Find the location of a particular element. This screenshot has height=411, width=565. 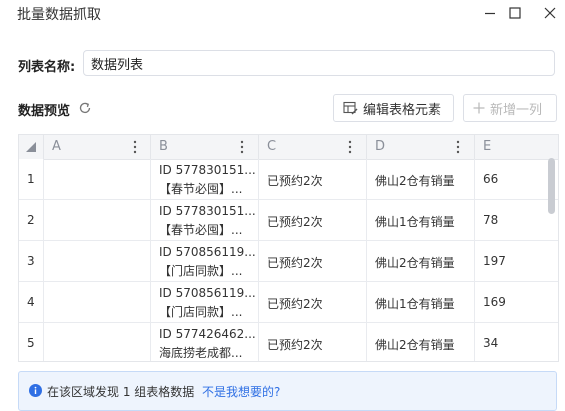

edit-table-elements-button: 编辑表格元素 is located at coordinates (393, 108).